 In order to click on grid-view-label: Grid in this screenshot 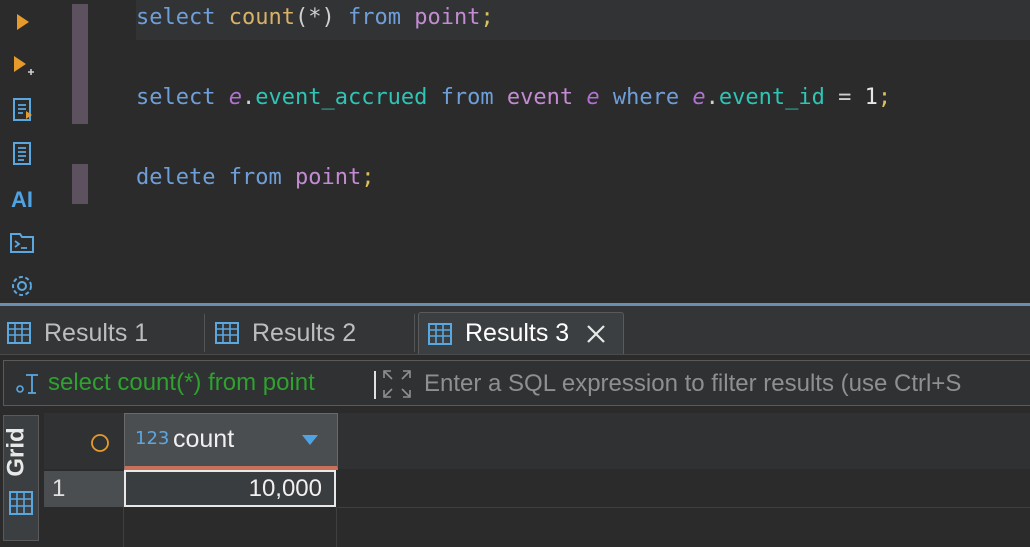, I will do `click(16, 452)`.